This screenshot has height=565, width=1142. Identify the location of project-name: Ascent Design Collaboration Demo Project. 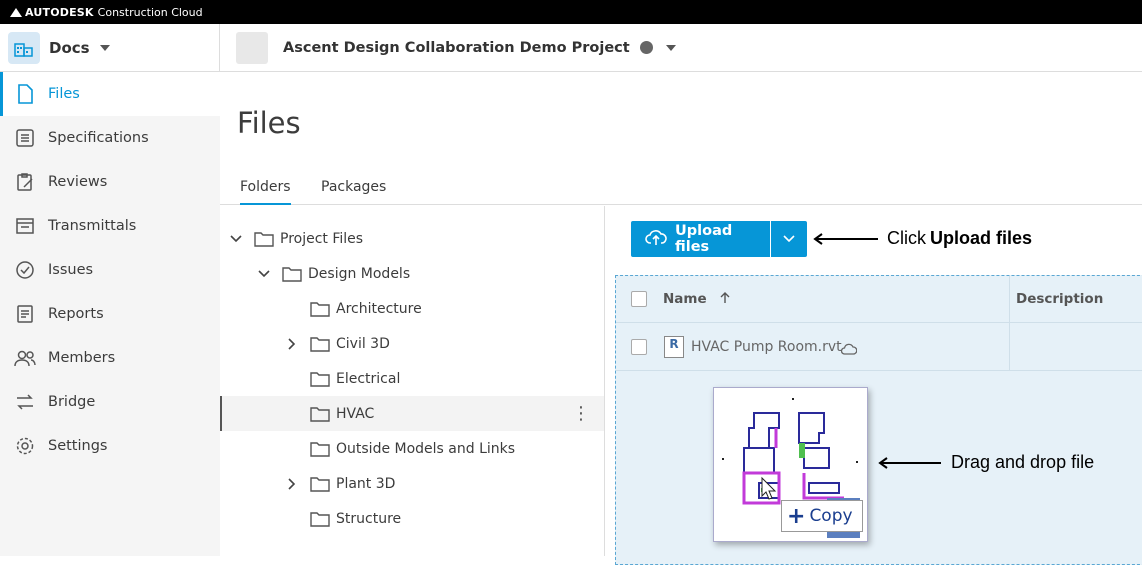
(456, 47).